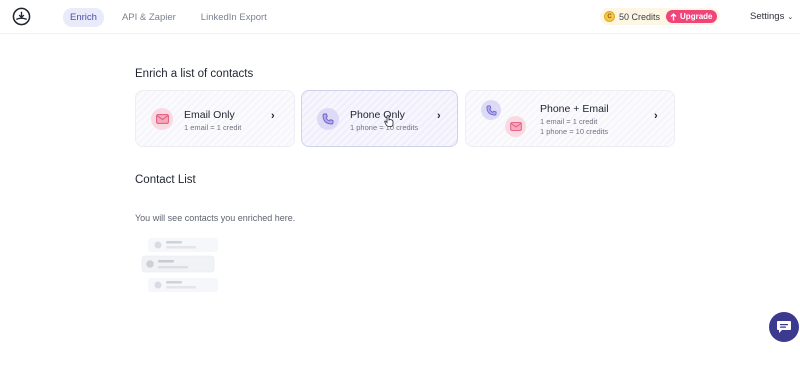 The height and width of the screenshot is (384, 800). Describe the element at coordinates (609, 16) in the screenshot. I see `coin-icon: C` at that location.